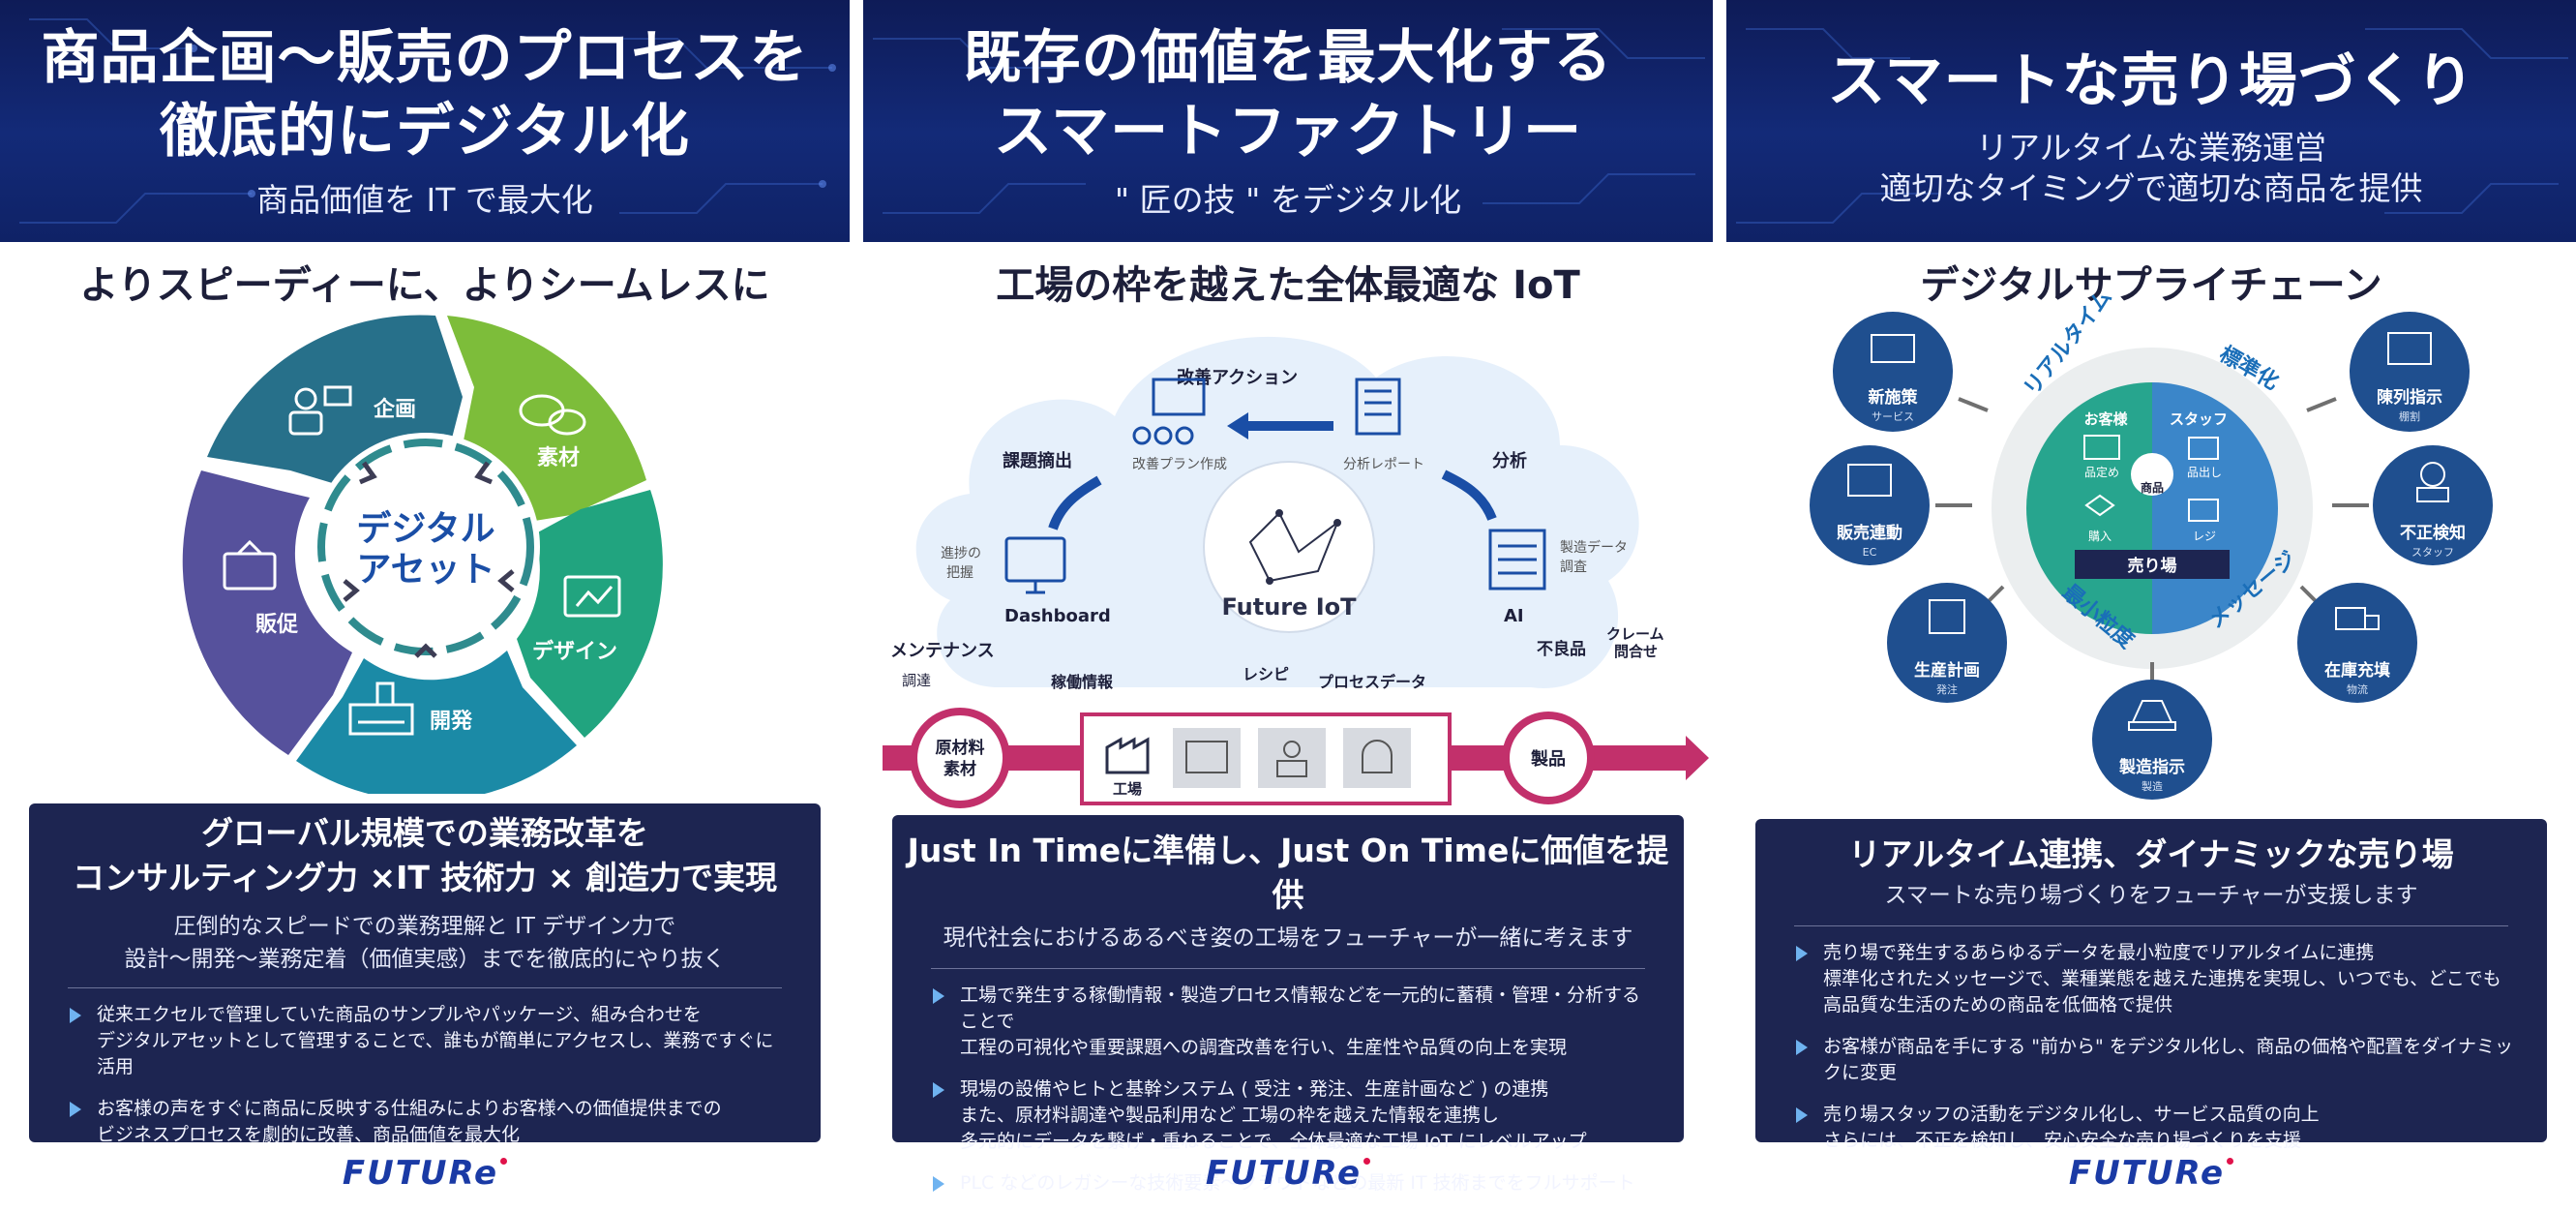 The height and width of the screenshot is (1212, 2576). What do you see at coordinates (2151, 188) in the screenshot?
I see `subtitle-line: 適切なタイミングで適切な商品を提供` at bounding box center [2151, 188].